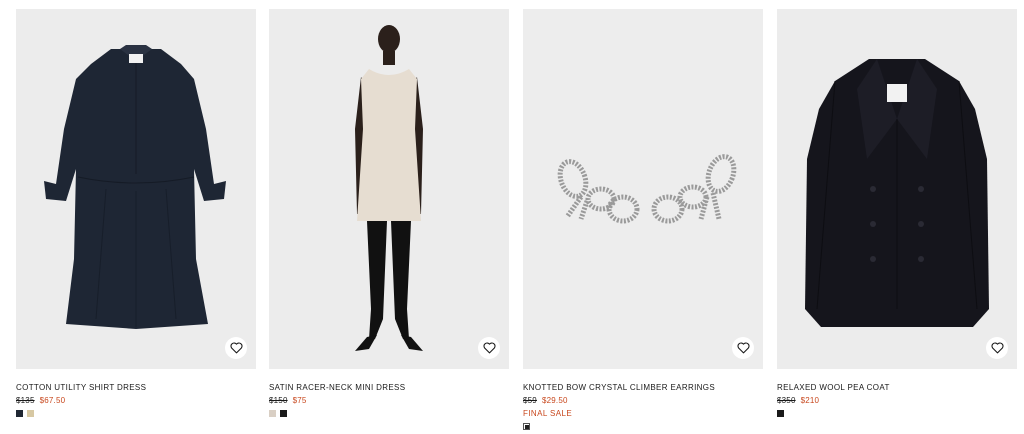 Image resolution: width=1024 pixels, height=434 pixels. What do you see at coordinates (897, 401) in the screenshot?
I see `product-prices: $350 $210` at bounding box center [897, 401].